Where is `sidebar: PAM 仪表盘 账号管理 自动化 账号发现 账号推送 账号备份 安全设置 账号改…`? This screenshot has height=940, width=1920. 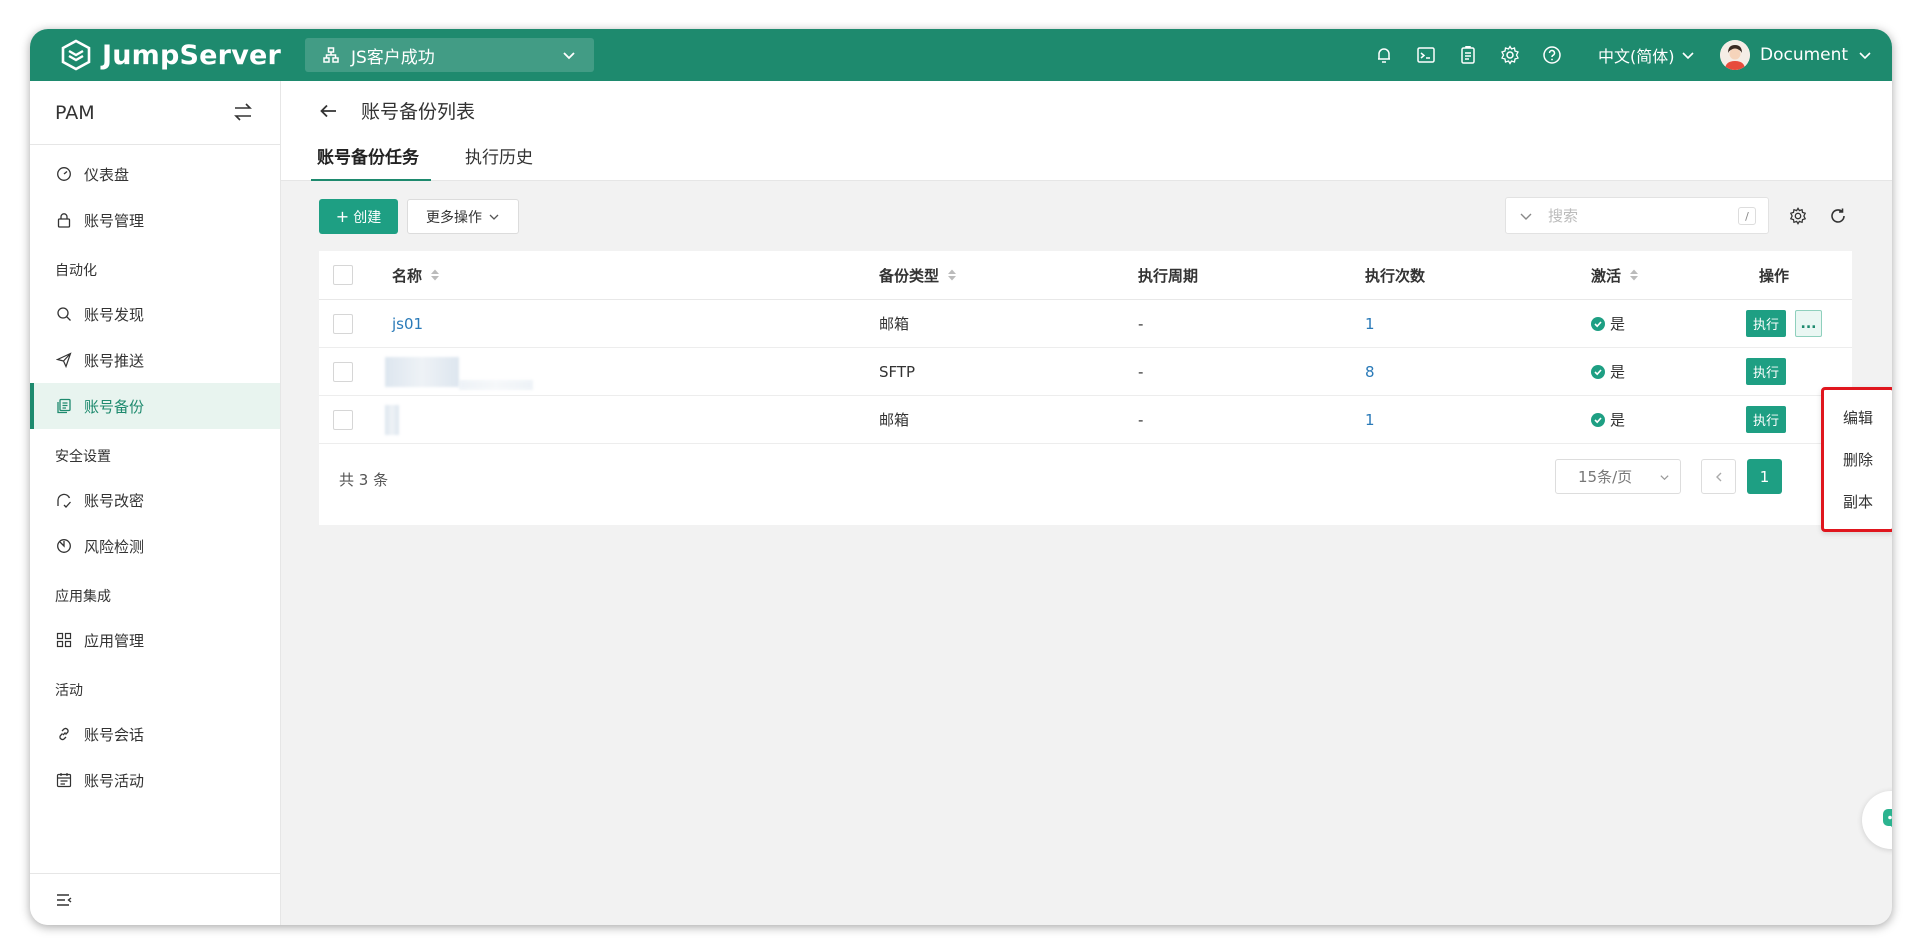 sidebar: PAM 仪表盘 账号管理 自动化 账号发现 账号推送 账号备份 安全设置 账号改… is located at coordinates (155, 503).